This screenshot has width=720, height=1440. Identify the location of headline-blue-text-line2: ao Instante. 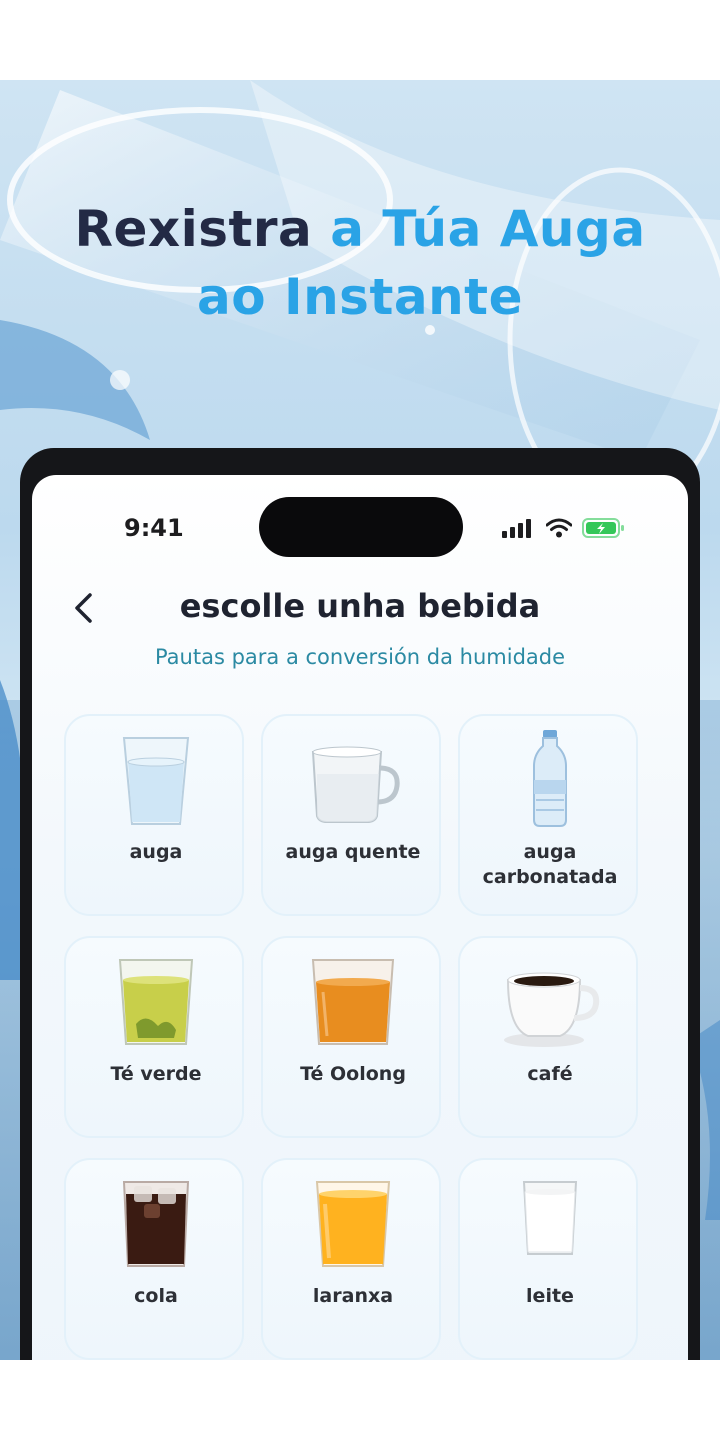
(359, 297).